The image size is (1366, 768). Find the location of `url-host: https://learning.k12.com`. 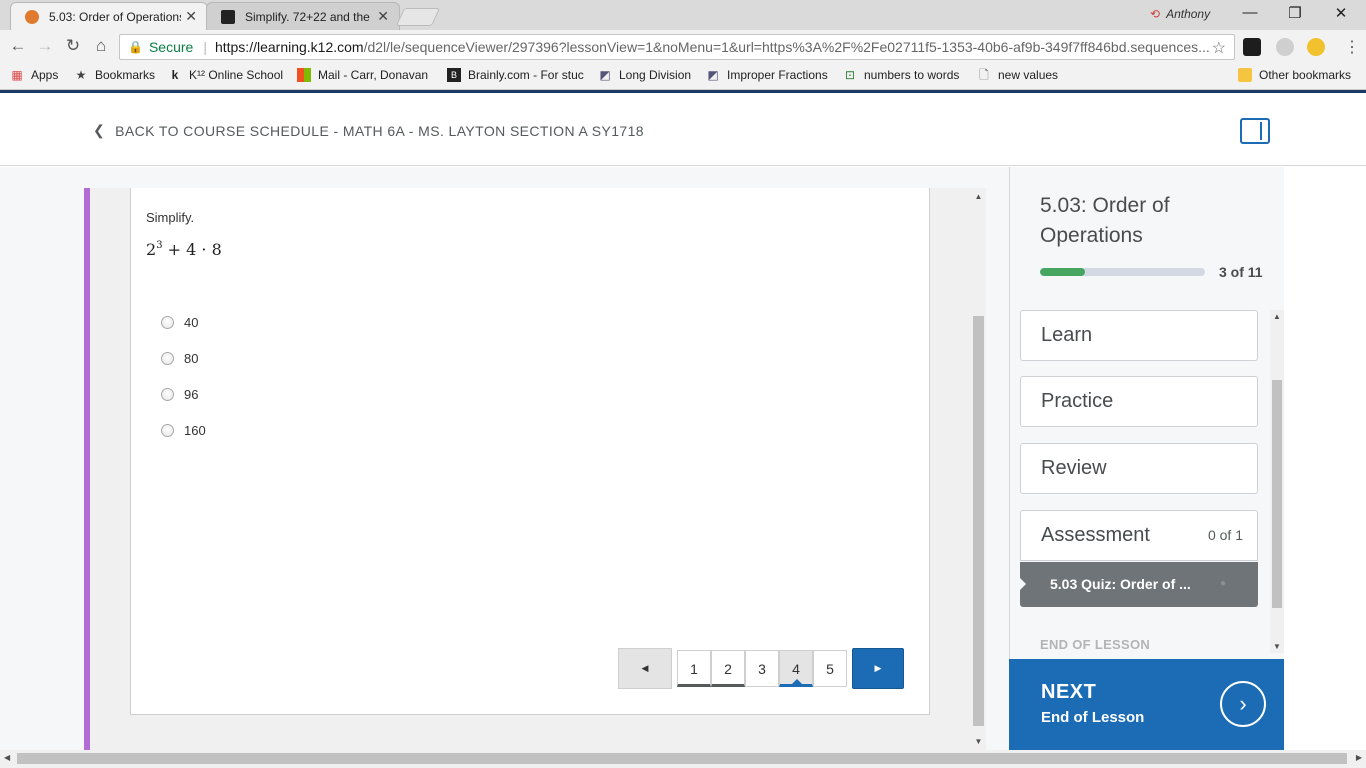

url-host: https://learning.k12.com is located at coordinates (289, 47).